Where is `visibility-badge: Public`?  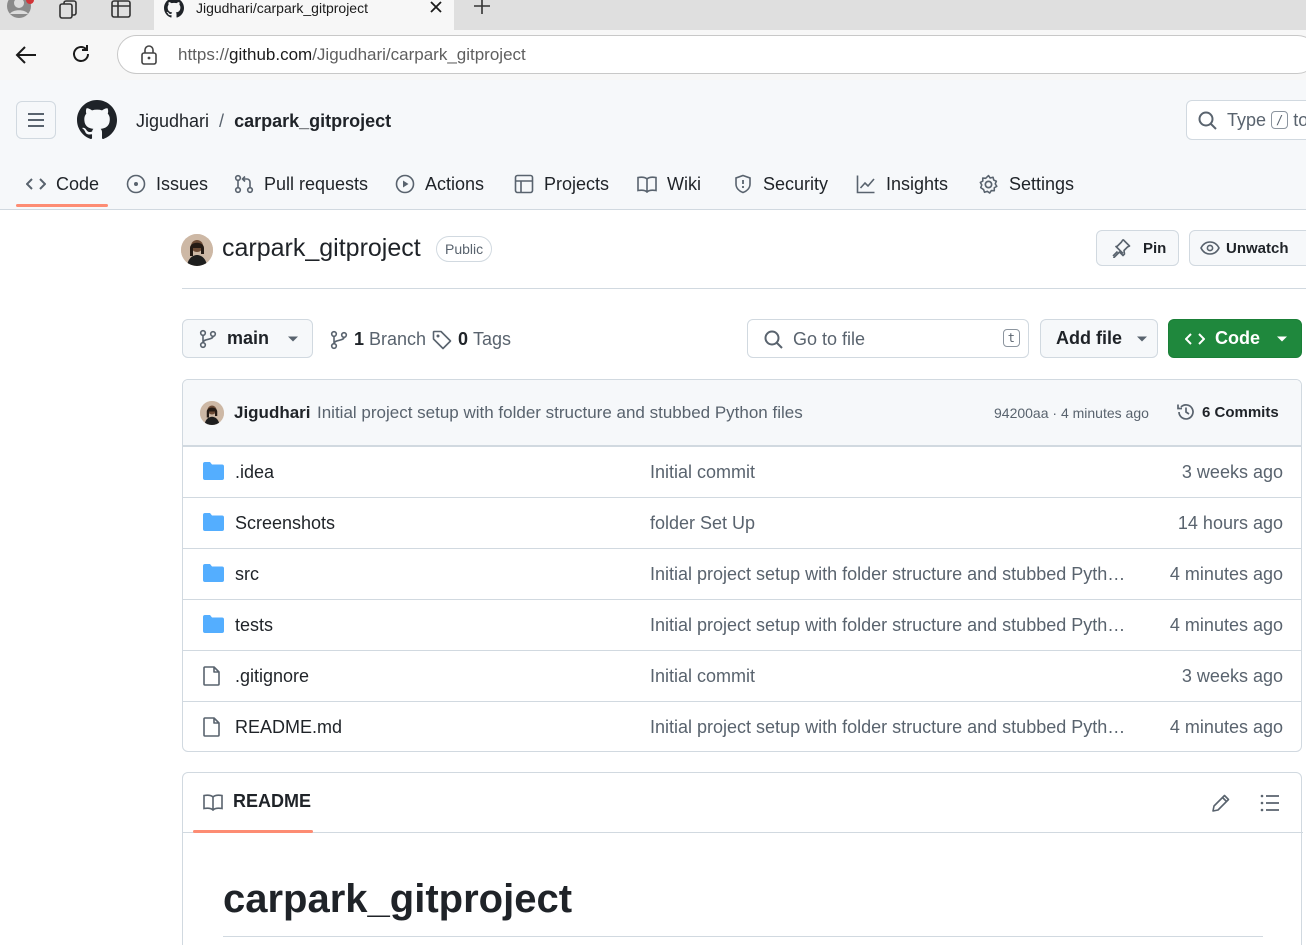 visibility-badge: Public is located at coordinates (464, 249).